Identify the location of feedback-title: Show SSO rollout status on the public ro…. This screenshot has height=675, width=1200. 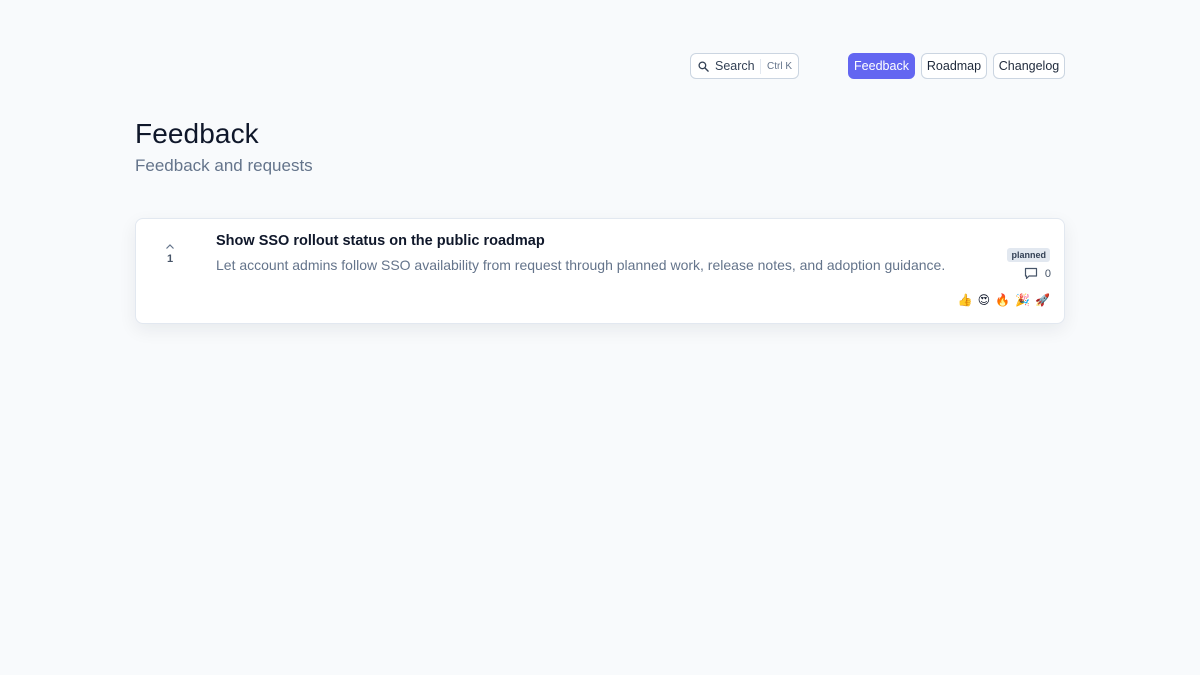
(380, 241).